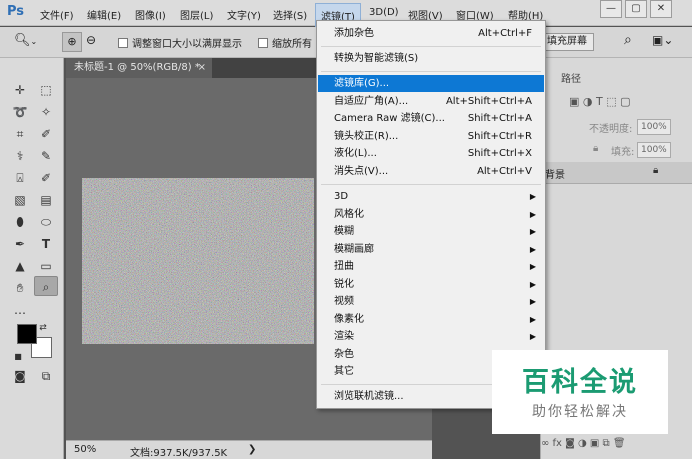 This screenshot has height=459, width=692. What do you see at coordinates (431, 284) in the screenshot?
I see `sharpen-item: 锐化 ▶` at bounding box center [431, 284].